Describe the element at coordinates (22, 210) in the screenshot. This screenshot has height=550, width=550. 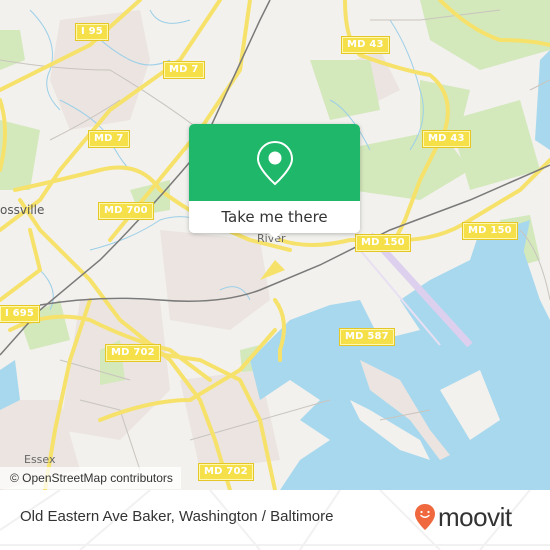
I see `place-label-rossville: ossville` at that location.